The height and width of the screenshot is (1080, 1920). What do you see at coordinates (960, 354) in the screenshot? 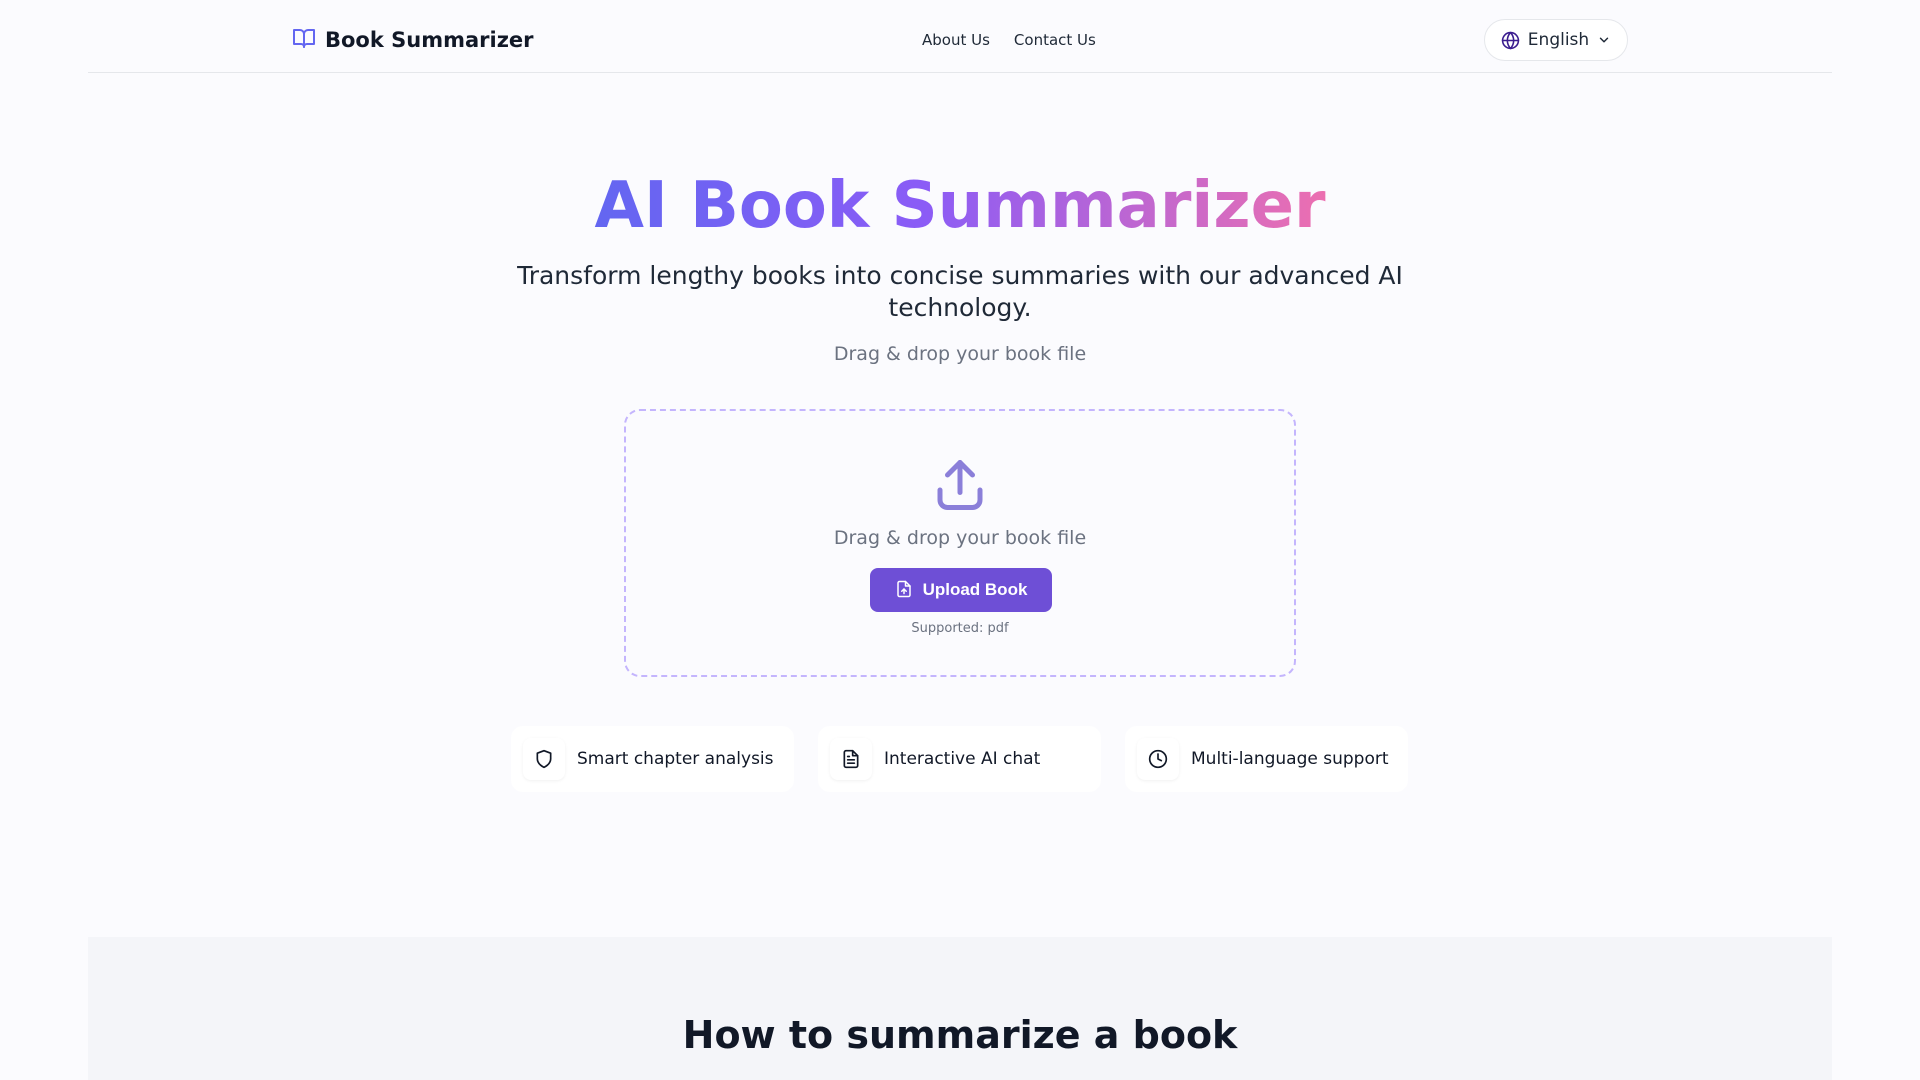
I see `drag-drop-hint: Drag & drop your book file` at bounding box center [960, 354].